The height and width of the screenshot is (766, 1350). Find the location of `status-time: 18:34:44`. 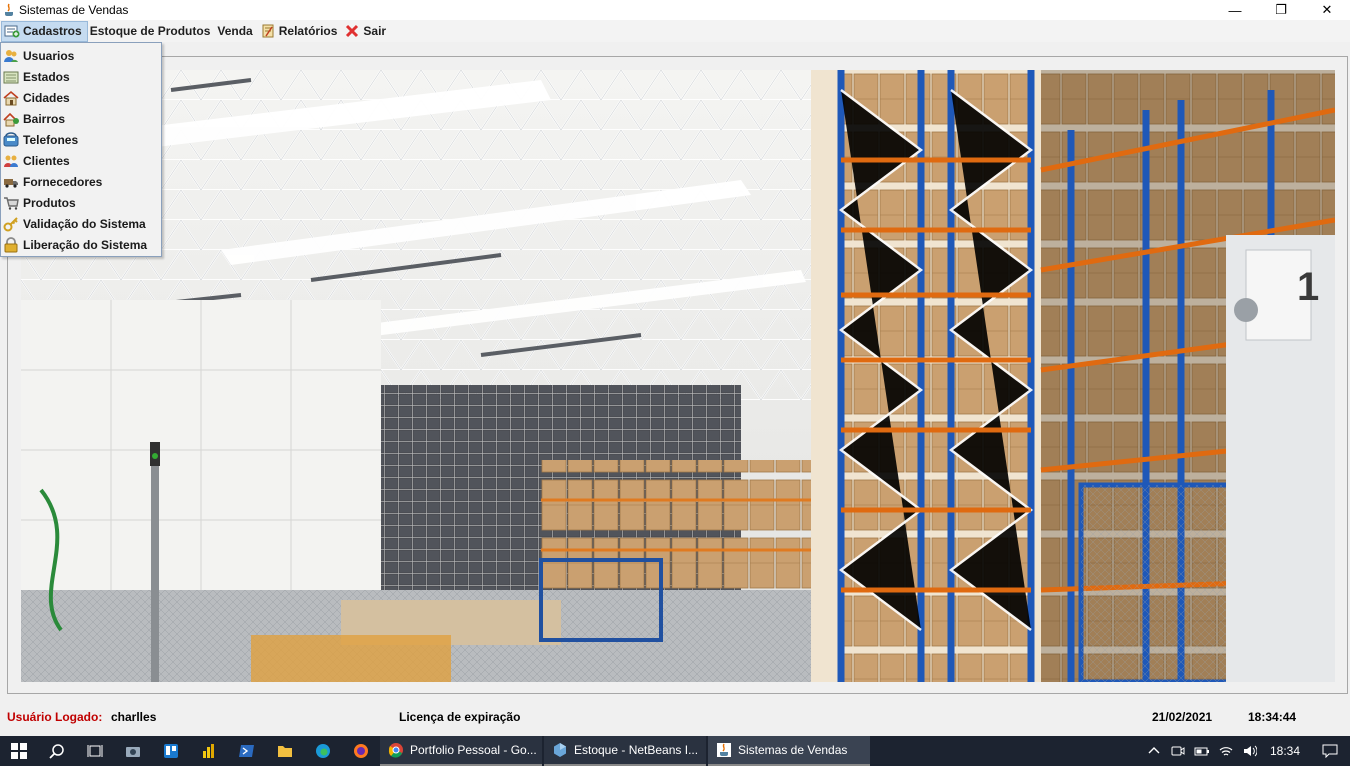

status-time: 18:34:44 is located at coordinates (1272, 717).